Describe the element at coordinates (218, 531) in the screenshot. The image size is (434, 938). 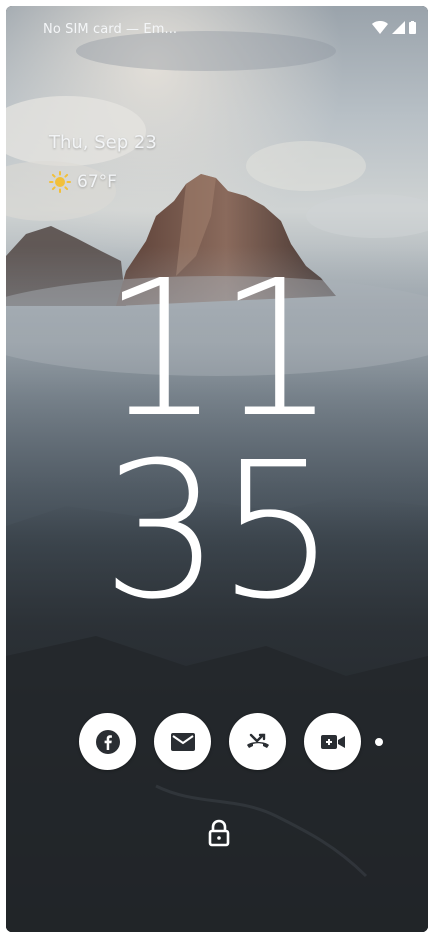
I see `clock-minutes: 35` at that location.